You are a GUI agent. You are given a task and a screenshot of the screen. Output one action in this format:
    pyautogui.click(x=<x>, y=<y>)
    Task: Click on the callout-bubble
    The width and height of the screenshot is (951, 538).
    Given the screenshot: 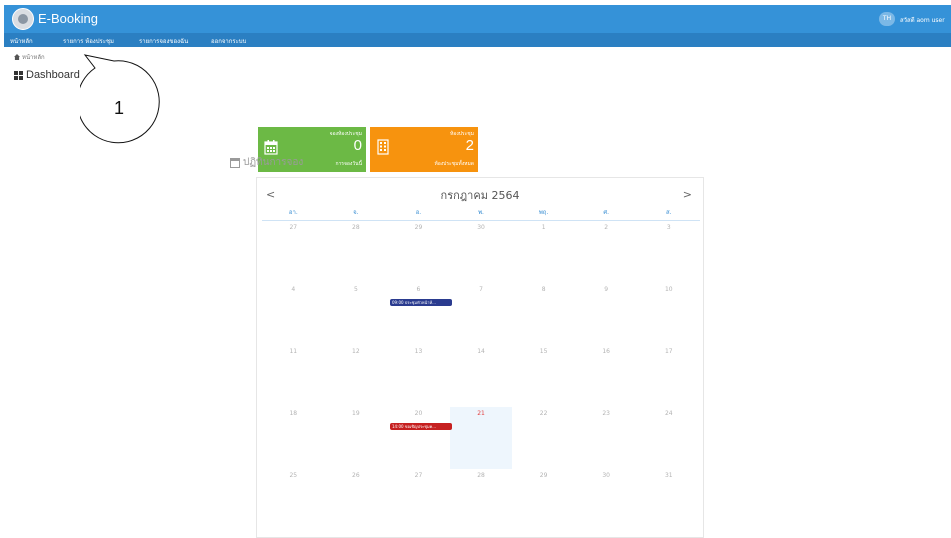 What is the action you would take?
    pyautogui.click(x=120, y=99)
    